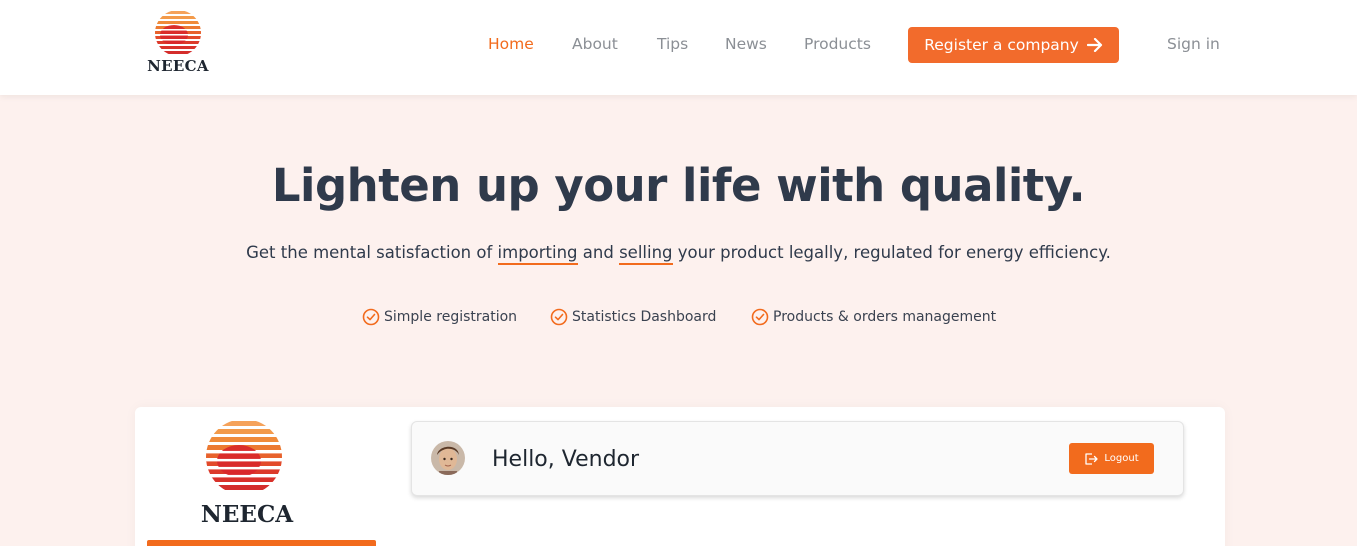 This screenshot has width=1357, height=546. What do you see at coordinates (537, 254) in the screenshot?
I see `subtitle-importing: importing` at bounding box center [537, 254].